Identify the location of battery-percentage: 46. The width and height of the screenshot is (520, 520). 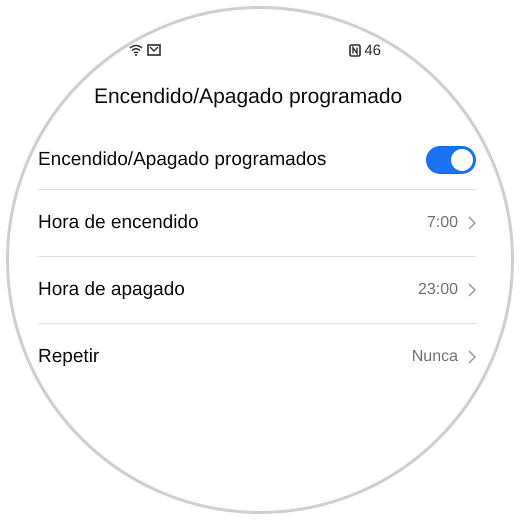
(372, 50).